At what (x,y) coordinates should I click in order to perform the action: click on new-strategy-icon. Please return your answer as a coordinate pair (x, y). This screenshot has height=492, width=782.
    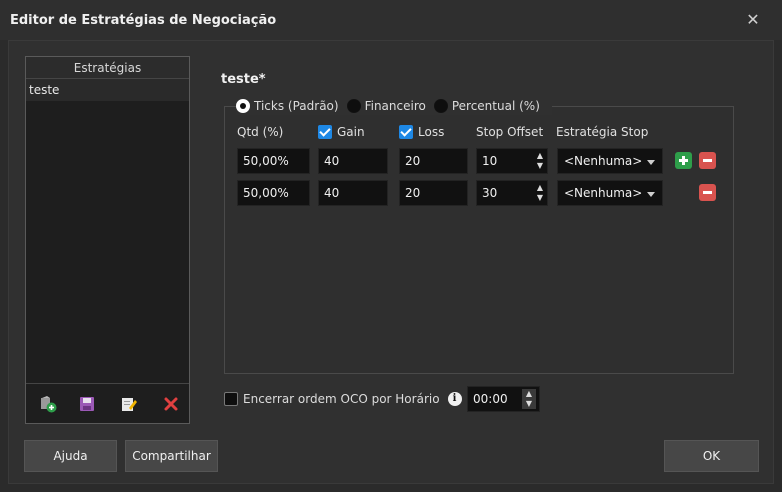
    Looking at the image, I should click on (48, 404).